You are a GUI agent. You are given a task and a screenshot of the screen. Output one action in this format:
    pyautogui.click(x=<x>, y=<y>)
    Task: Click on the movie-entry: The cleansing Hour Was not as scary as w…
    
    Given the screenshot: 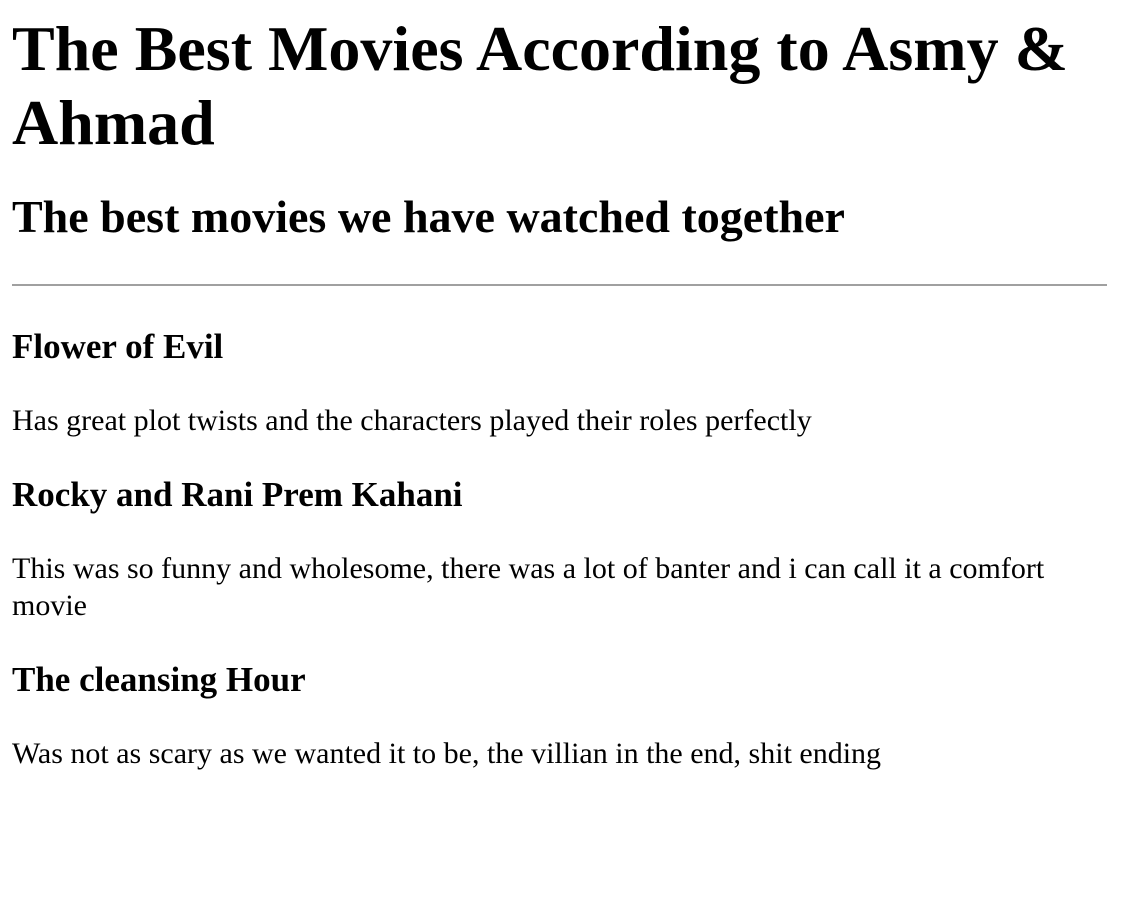 What is the action you would take?
    pyautogui.click(x=560, y=715)
    